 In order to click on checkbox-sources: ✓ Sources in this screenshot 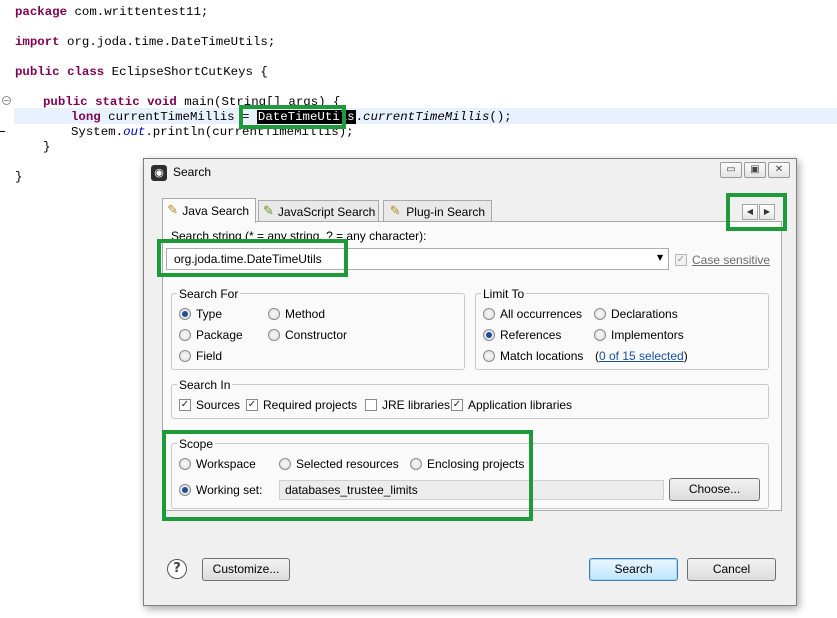, I will do `click(209, 405)`.